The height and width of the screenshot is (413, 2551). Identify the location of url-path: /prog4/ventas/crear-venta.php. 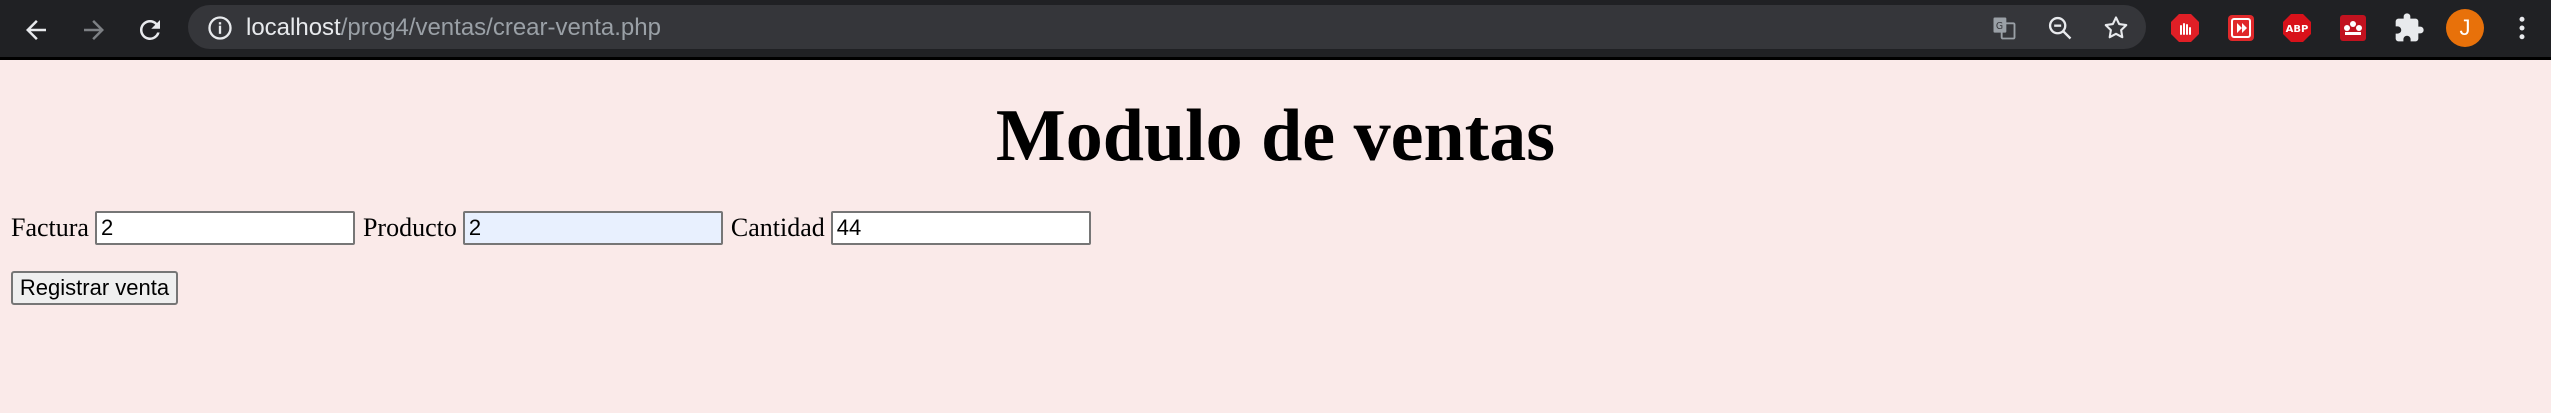
(500, 27).